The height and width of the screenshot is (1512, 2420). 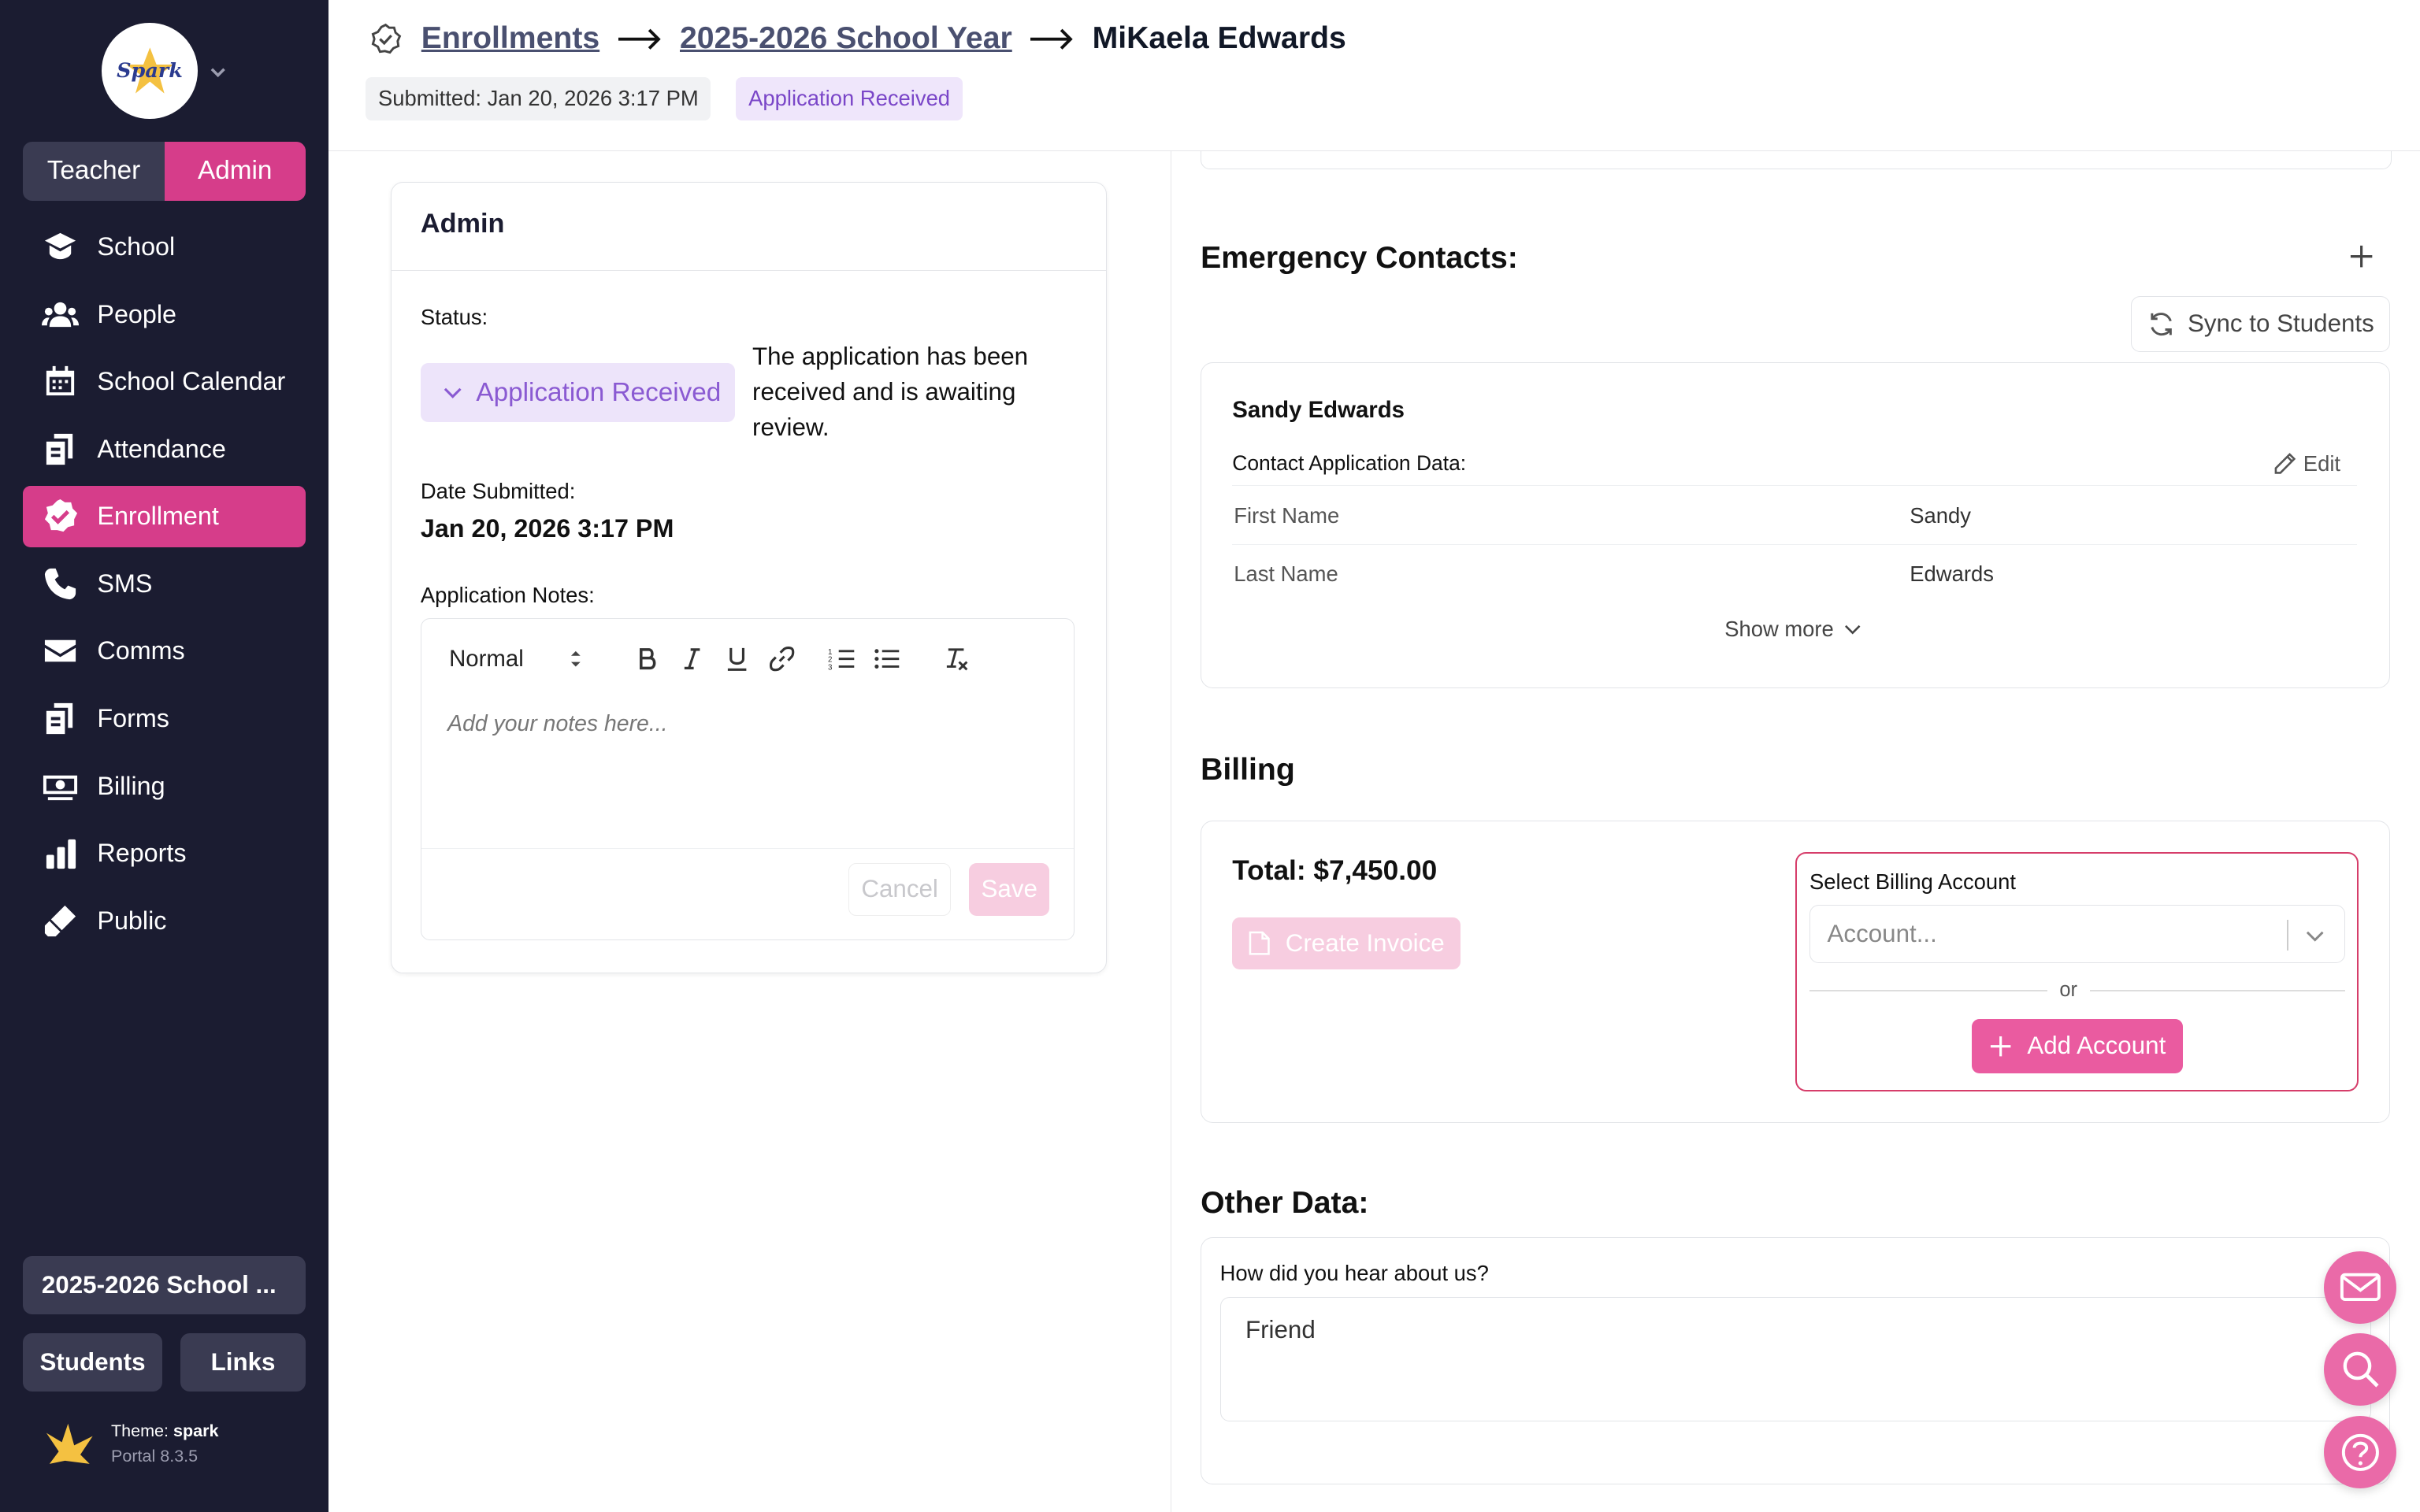 What do you see at coordinates (2077, 1045) in the screenshot?
I see `add-account-button: Add Account` at bounding box center [2077, 1045].